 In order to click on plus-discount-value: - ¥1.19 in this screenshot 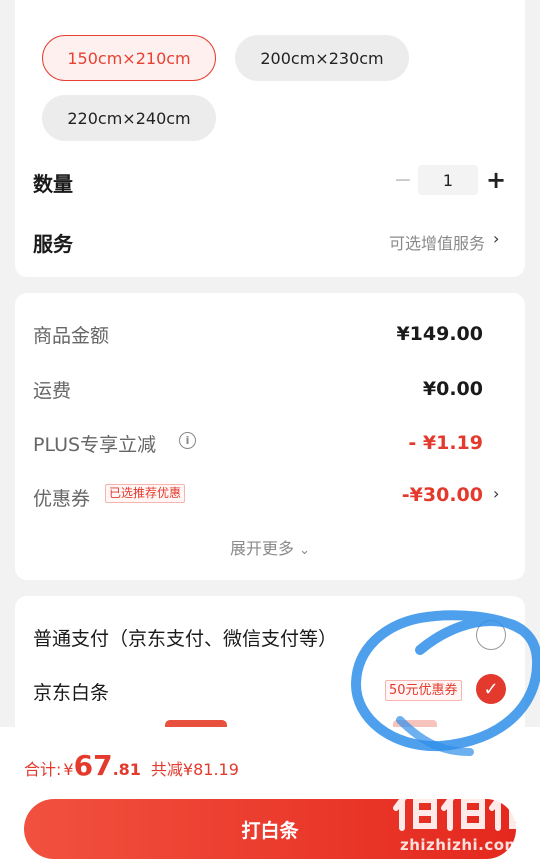, I will do `click(445, 443)`.